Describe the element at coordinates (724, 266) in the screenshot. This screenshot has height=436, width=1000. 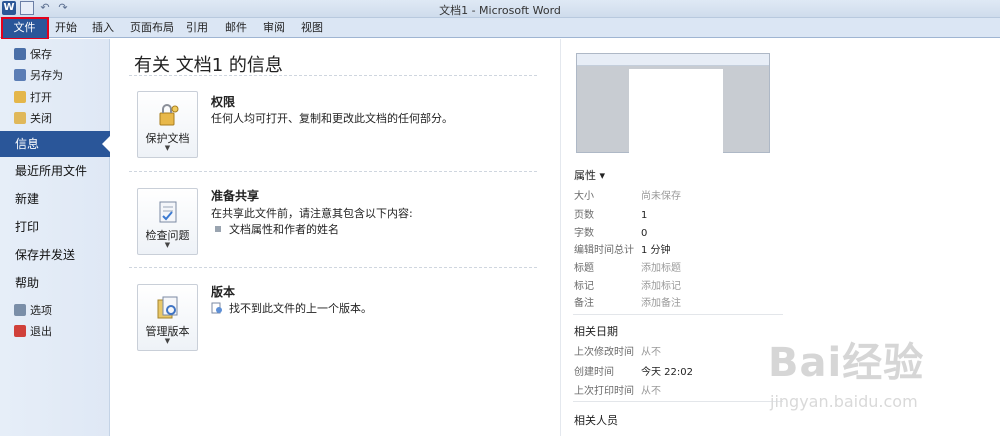
I see `prop-row-title: 标题 添加标题` at that location.